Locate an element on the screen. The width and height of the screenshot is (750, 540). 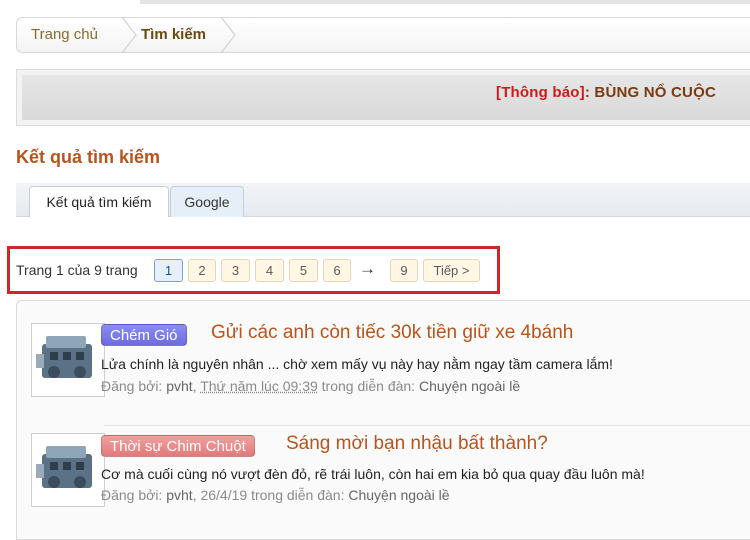
result-title-link: Sáng mời bạn nhậu bất thành? is located at coordinates (417, 444).